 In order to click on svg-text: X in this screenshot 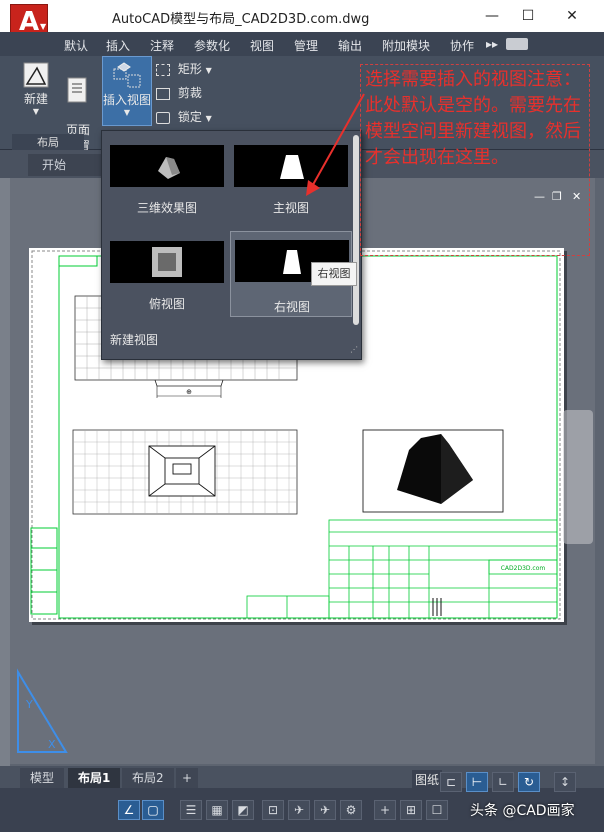, I will do `click(52, 744)`.